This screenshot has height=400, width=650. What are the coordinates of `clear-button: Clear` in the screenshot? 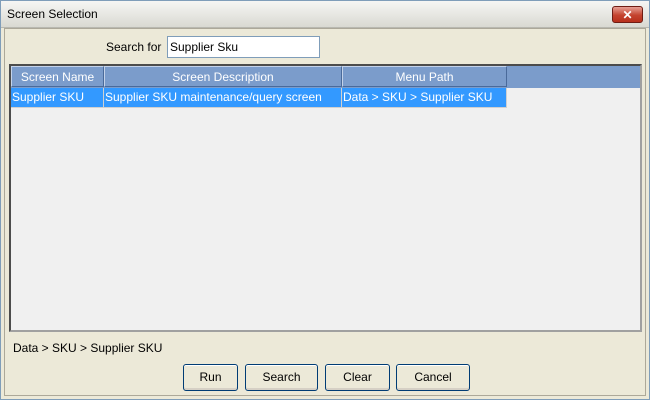 It's located at (357, 377).